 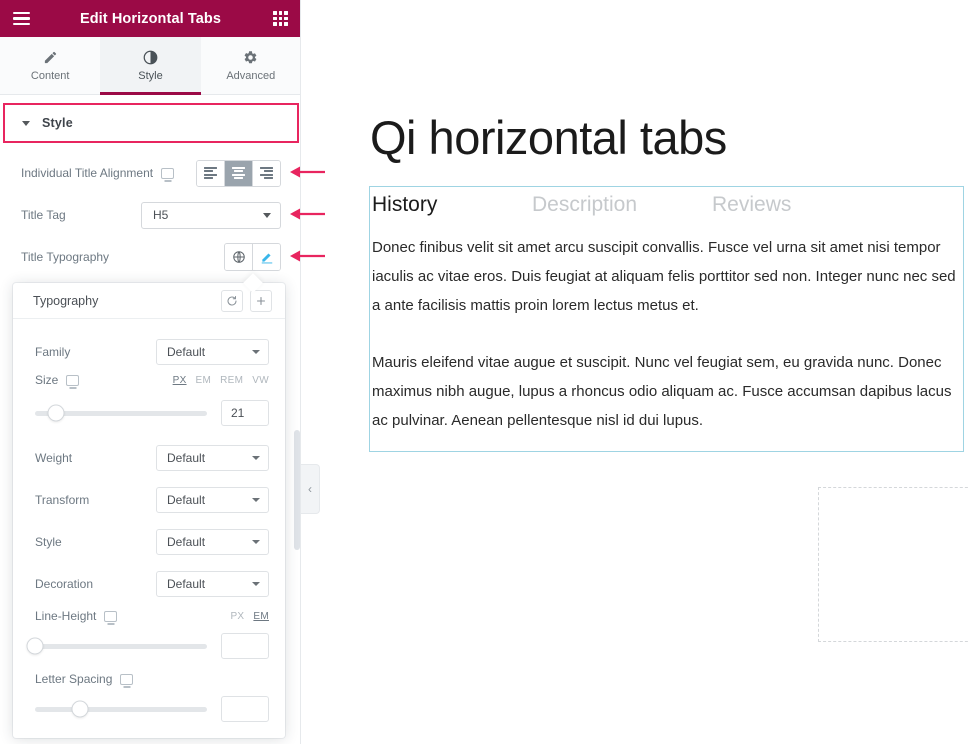 I want to click on align-right-button, so click(x=266, y=173).